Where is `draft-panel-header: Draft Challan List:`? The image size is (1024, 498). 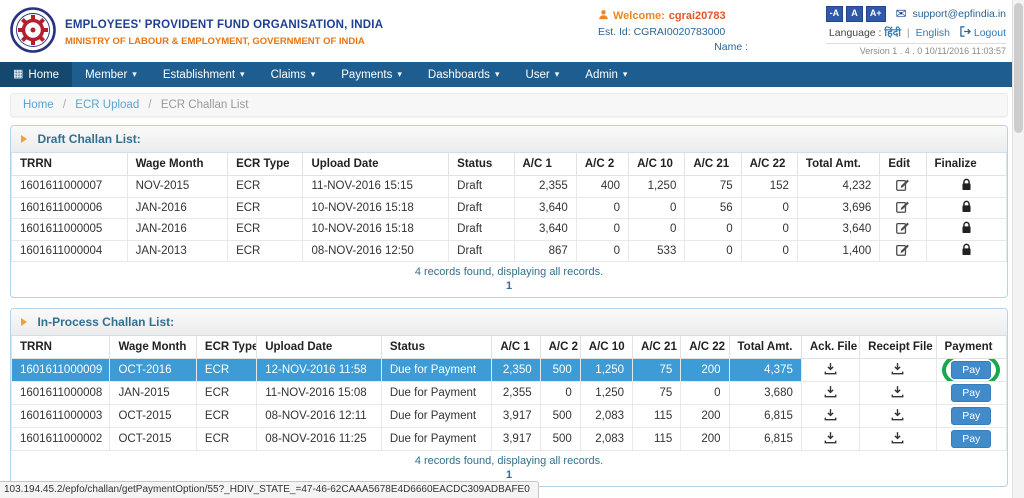
draft-panel-header: Draft Challan List: is located at coordinates (509, 139).